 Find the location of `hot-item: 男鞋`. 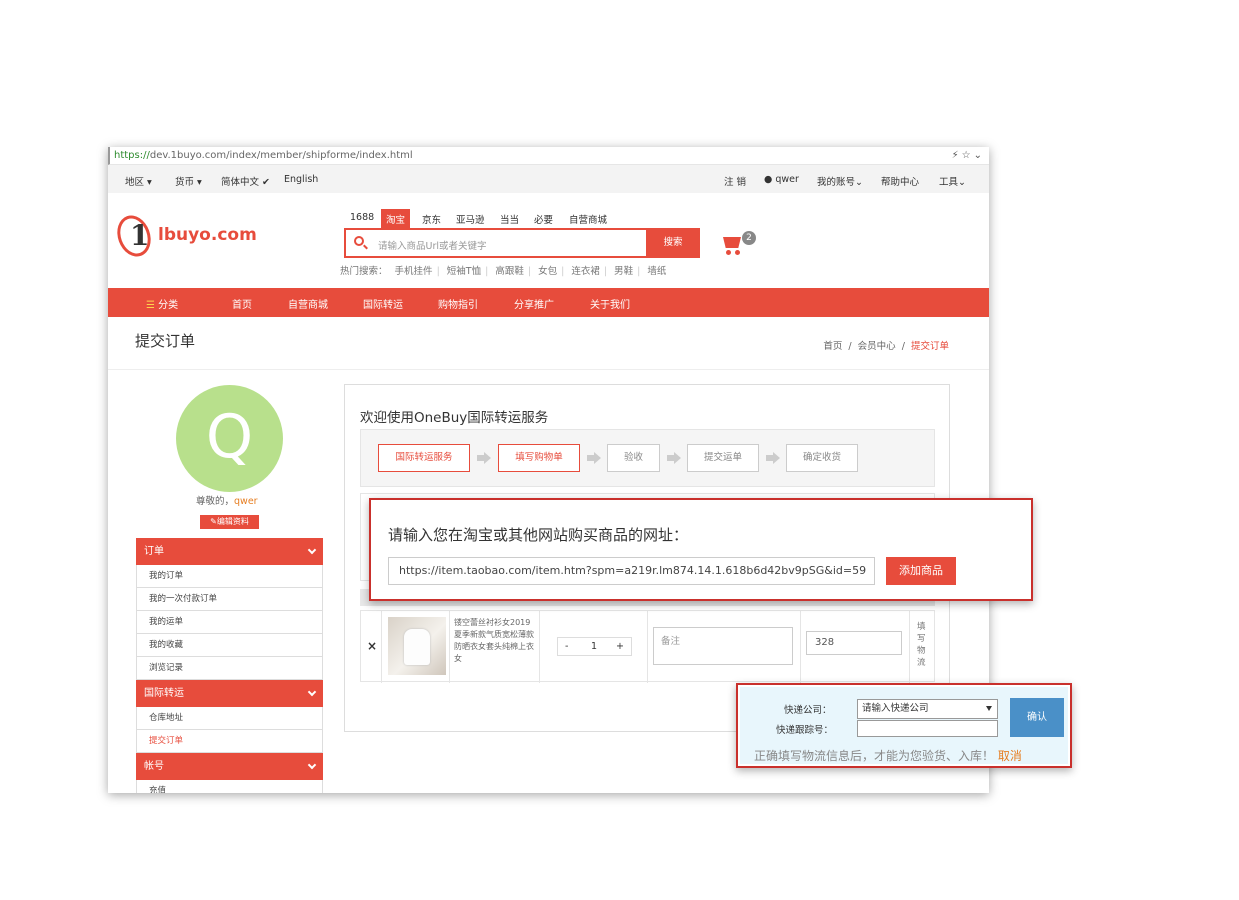

hot-item: 男鞋 is located at coordinates (623, 271).